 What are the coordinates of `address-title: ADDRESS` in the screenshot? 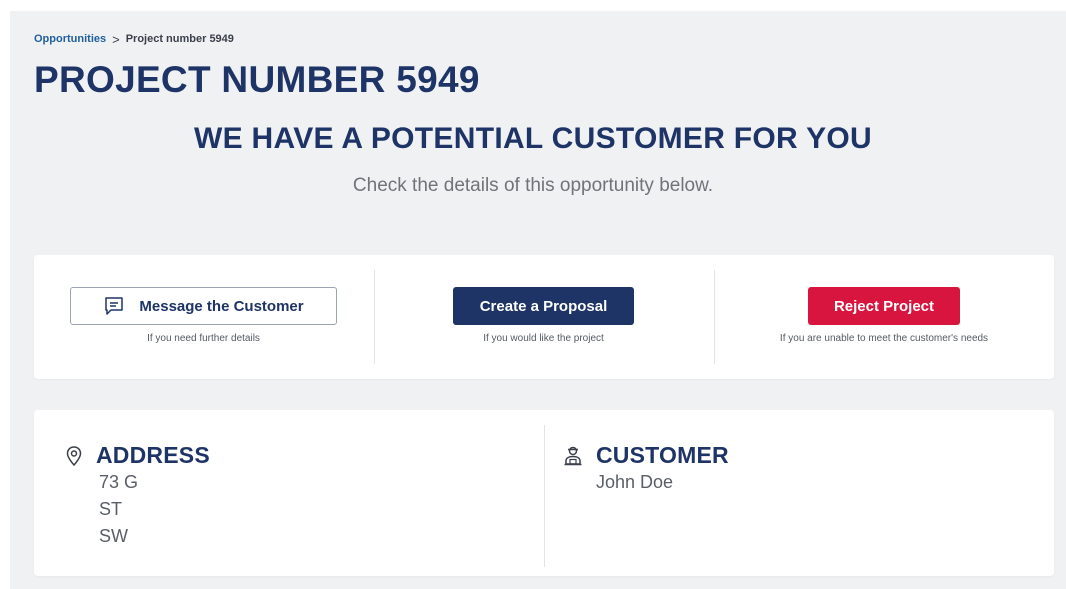 It's located at (153, 455).